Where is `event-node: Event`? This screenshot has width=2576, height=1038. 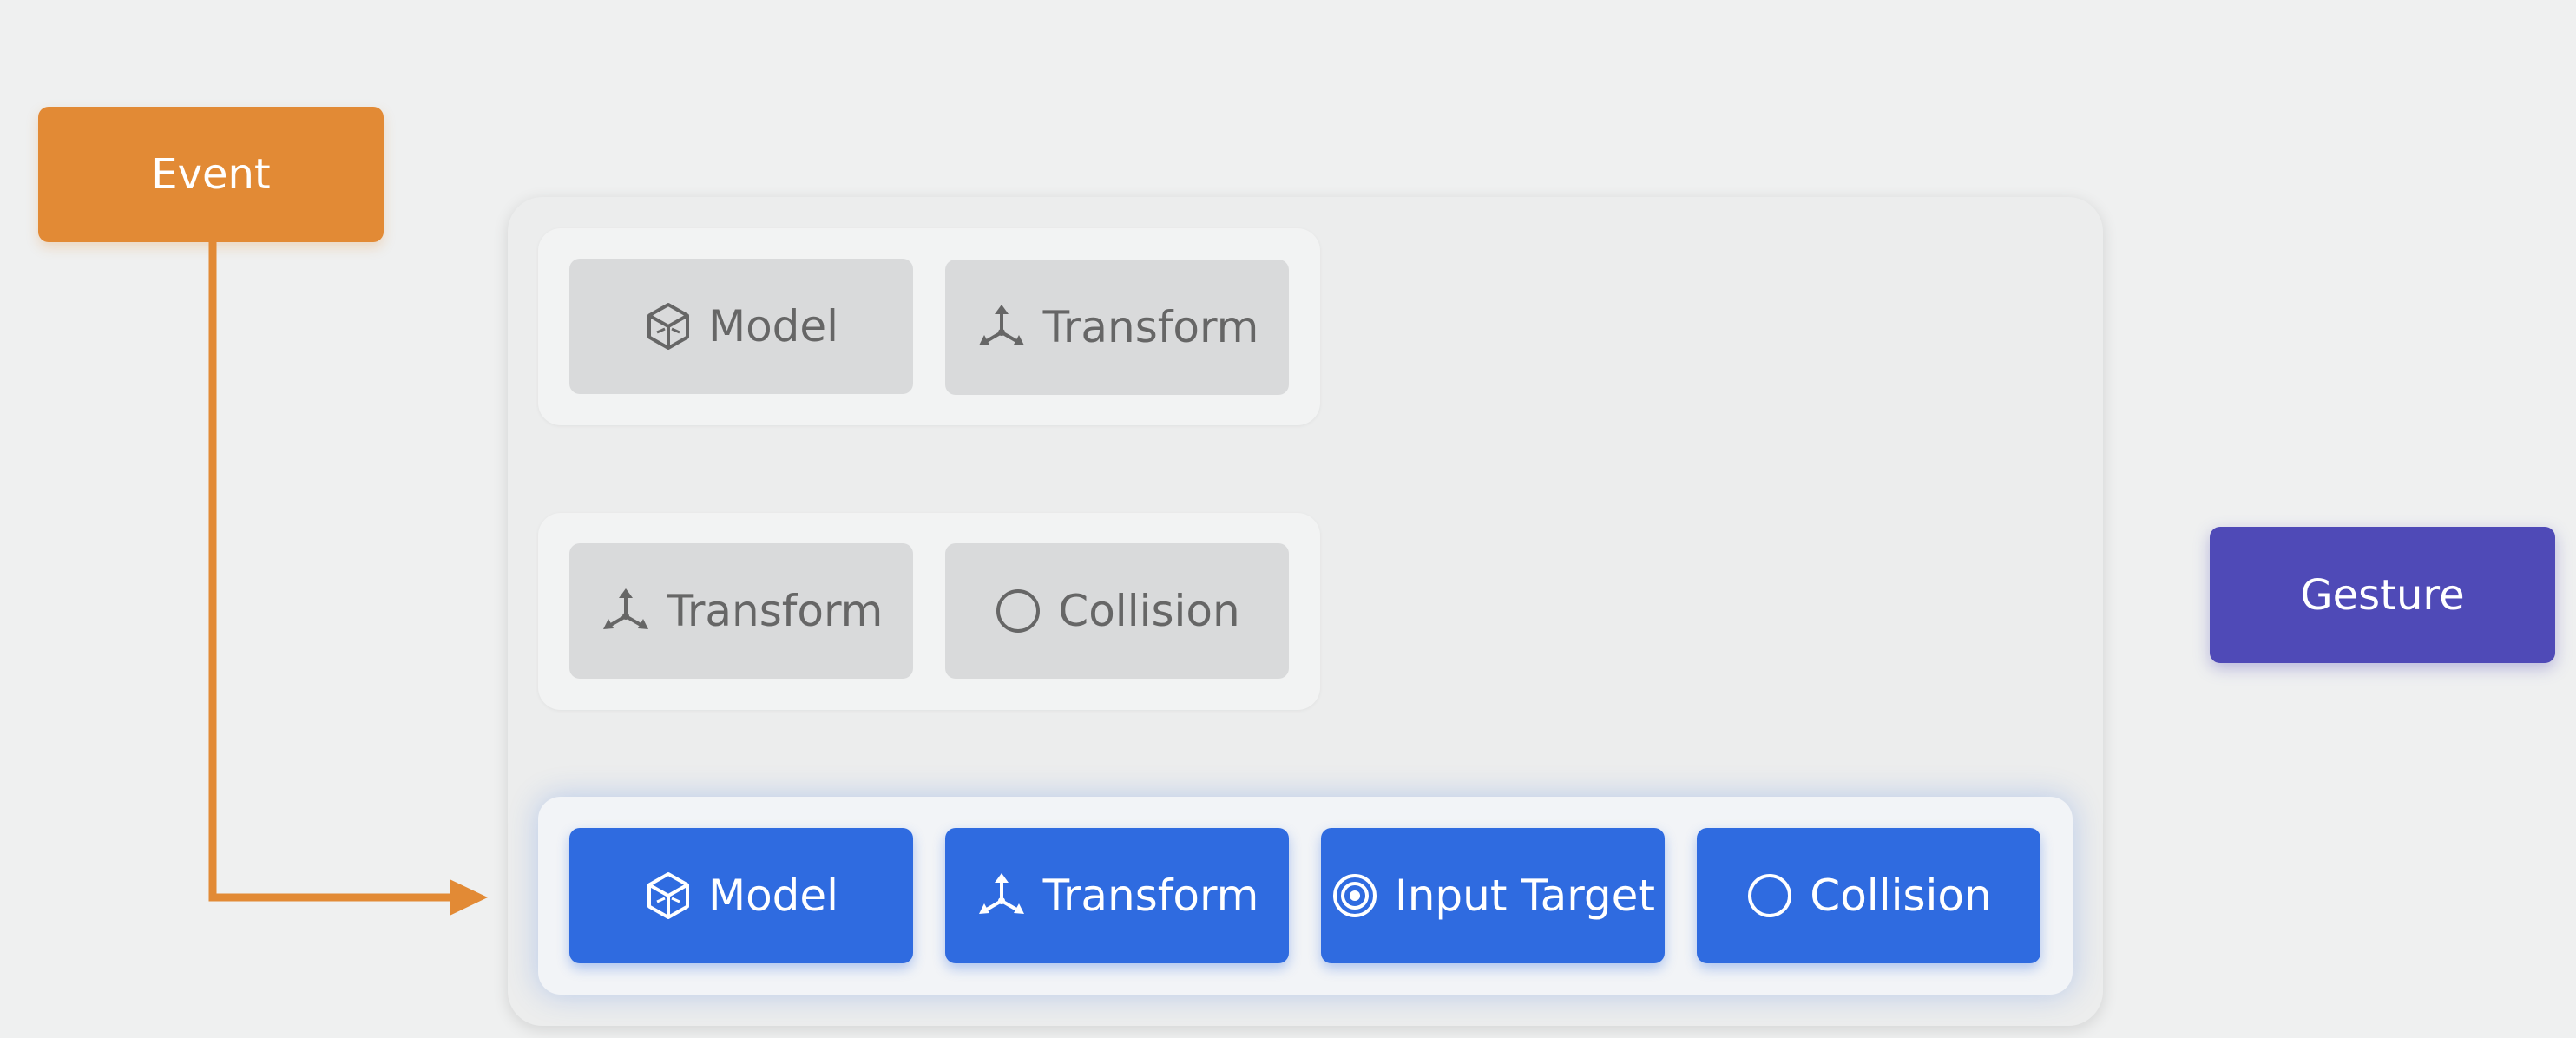 event-node: Event is located at coordinates (211, 174).